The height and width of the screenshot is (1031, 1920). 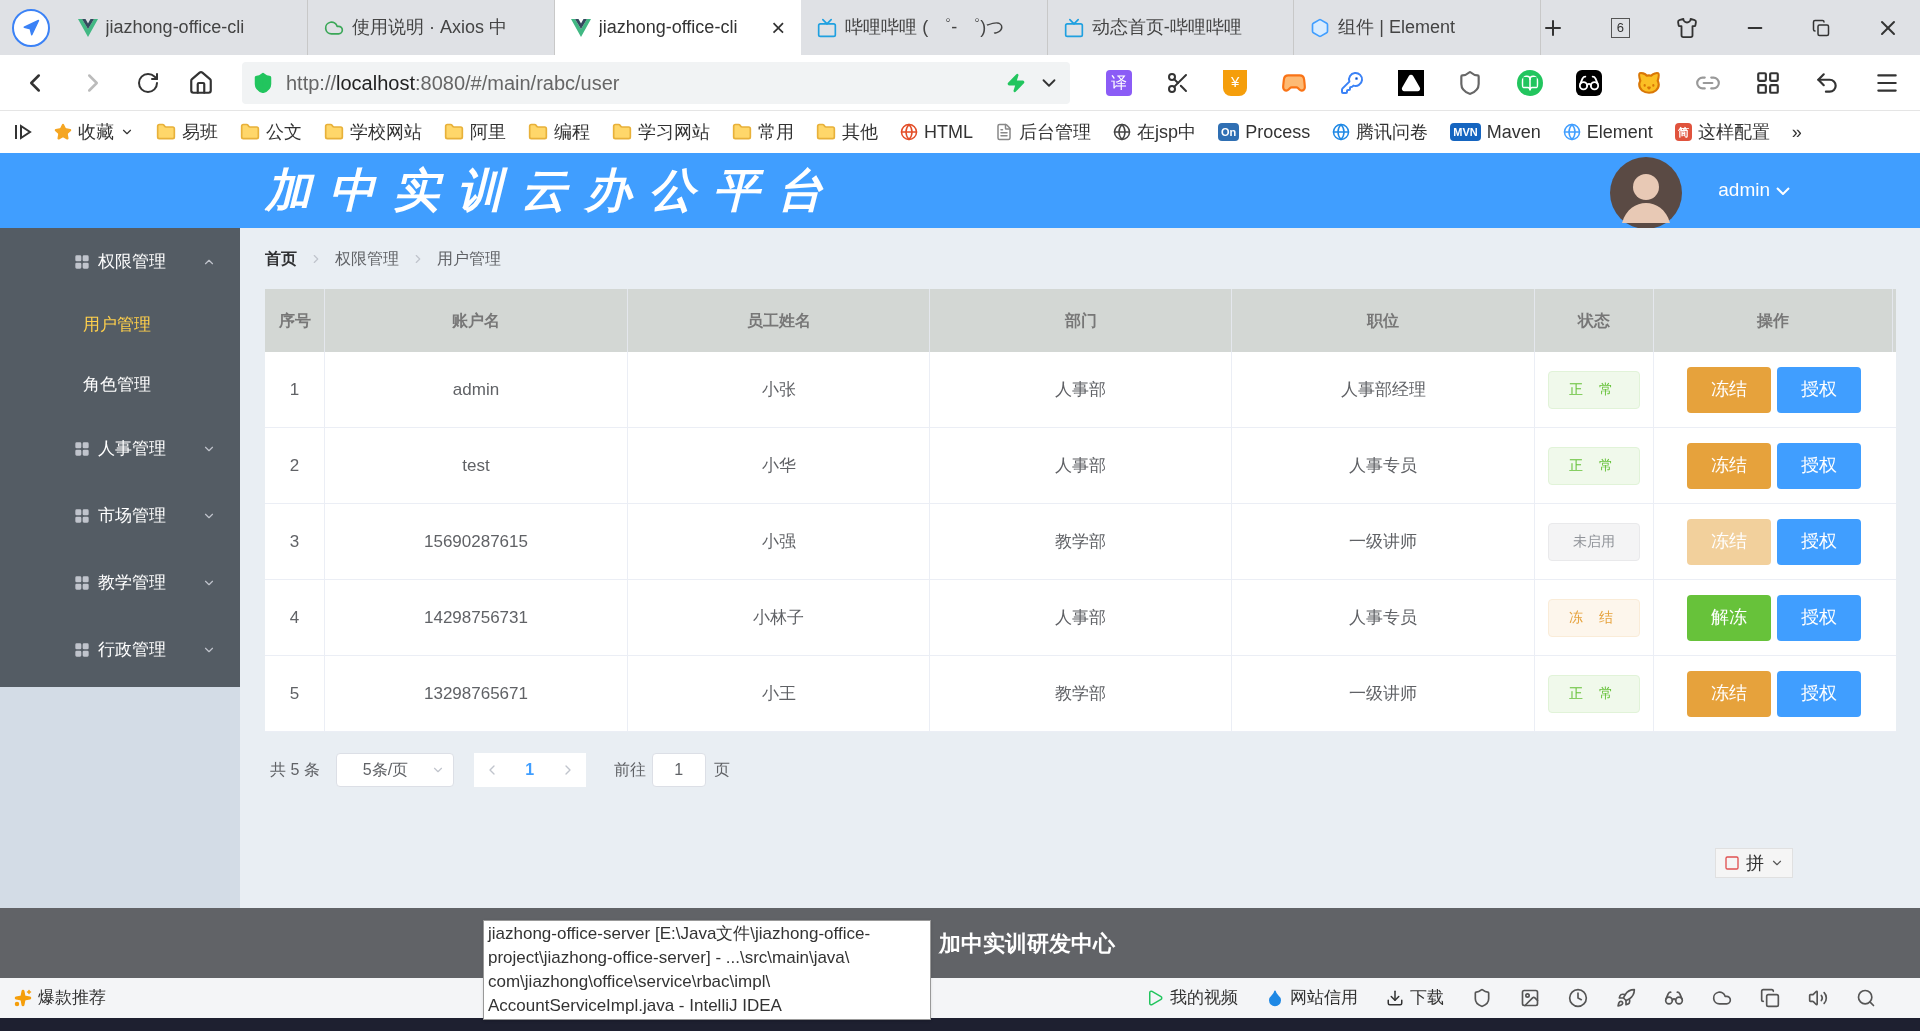 What do you see at coordinates (295, 465) in the screenshot?
I see `table-cell: 2` at bounding box center [295, 465].